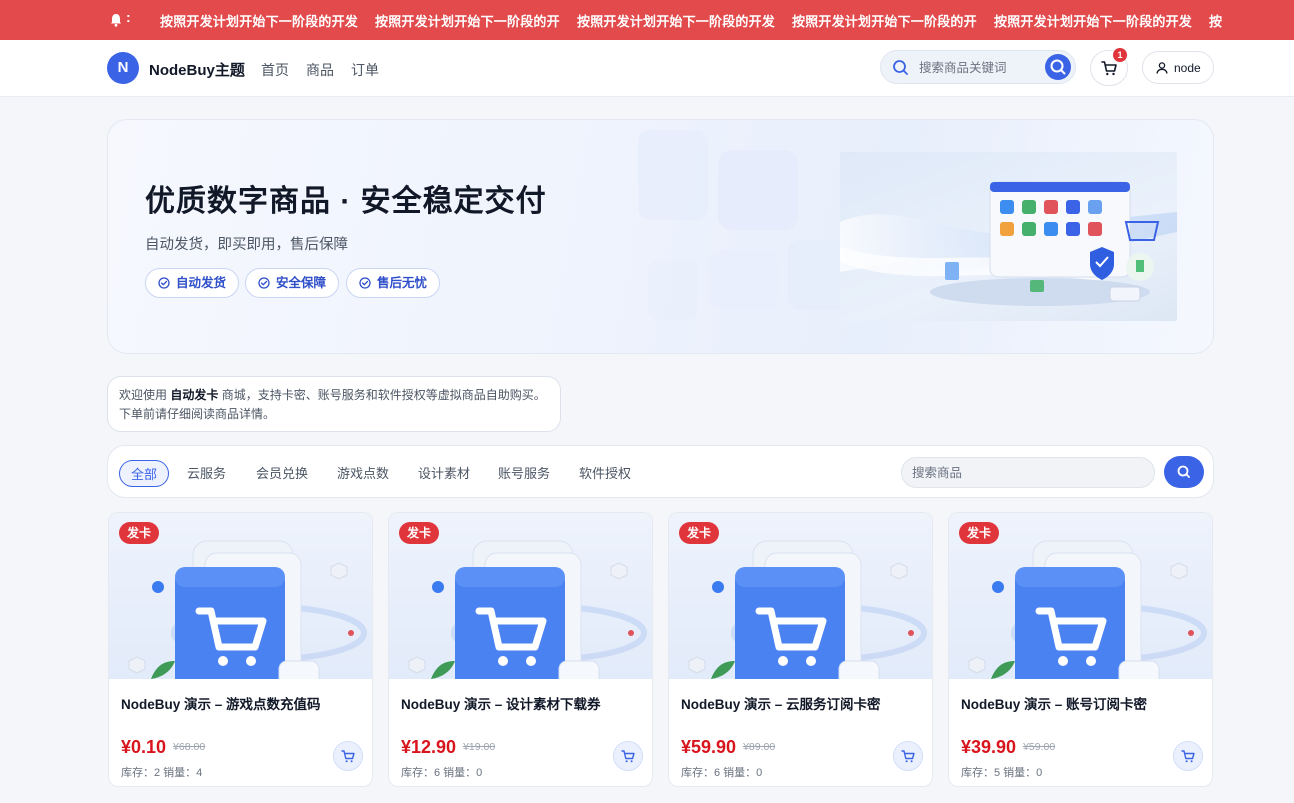 Image resolution: width=1294 pixels, height=803 pixels. I want to click on feature-after-sales: 售后无忧, so click(393, 283).